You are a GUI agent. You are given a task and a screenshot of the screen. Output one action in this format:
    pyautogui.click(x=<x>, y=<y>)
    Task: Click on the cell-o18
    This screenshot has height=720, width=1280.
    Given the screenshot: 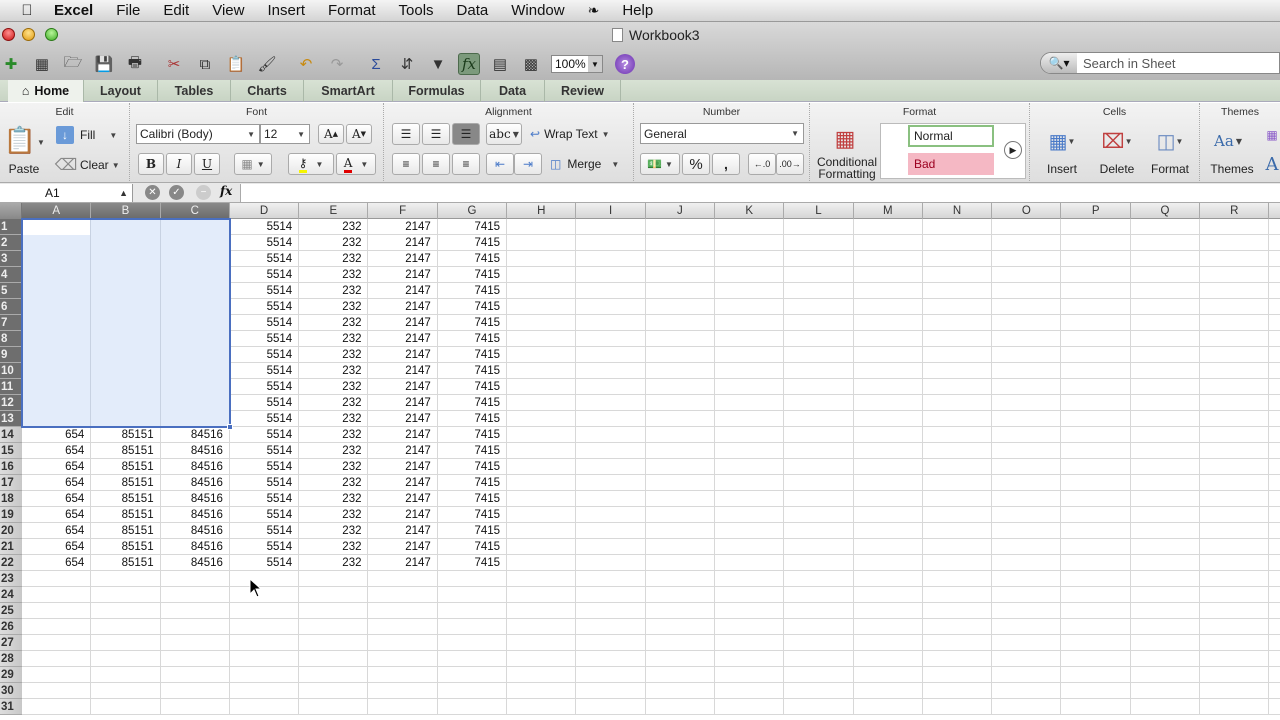 What is the action you would take?
    pyautogui.click(x=1027, y=499)
    